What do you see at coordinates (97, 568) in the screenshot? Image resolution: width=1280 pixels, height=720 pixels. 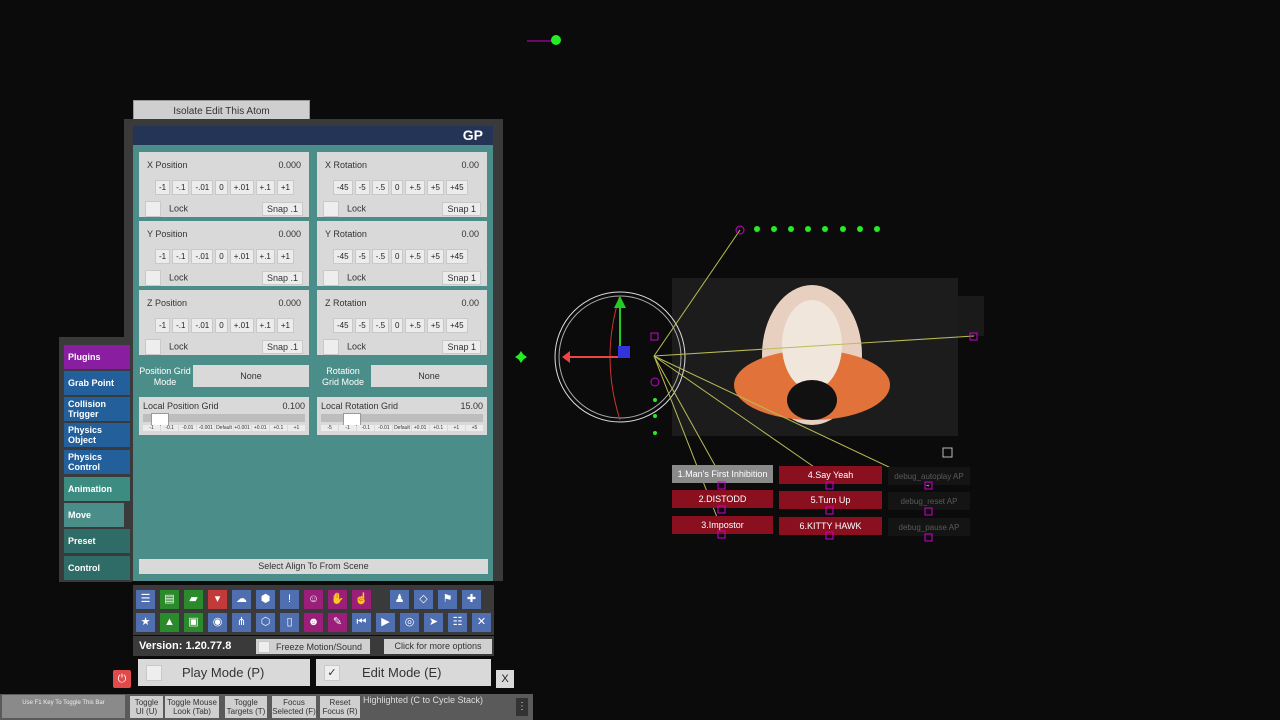 I see `tab-control: Control` at bounding box center [97, 568].